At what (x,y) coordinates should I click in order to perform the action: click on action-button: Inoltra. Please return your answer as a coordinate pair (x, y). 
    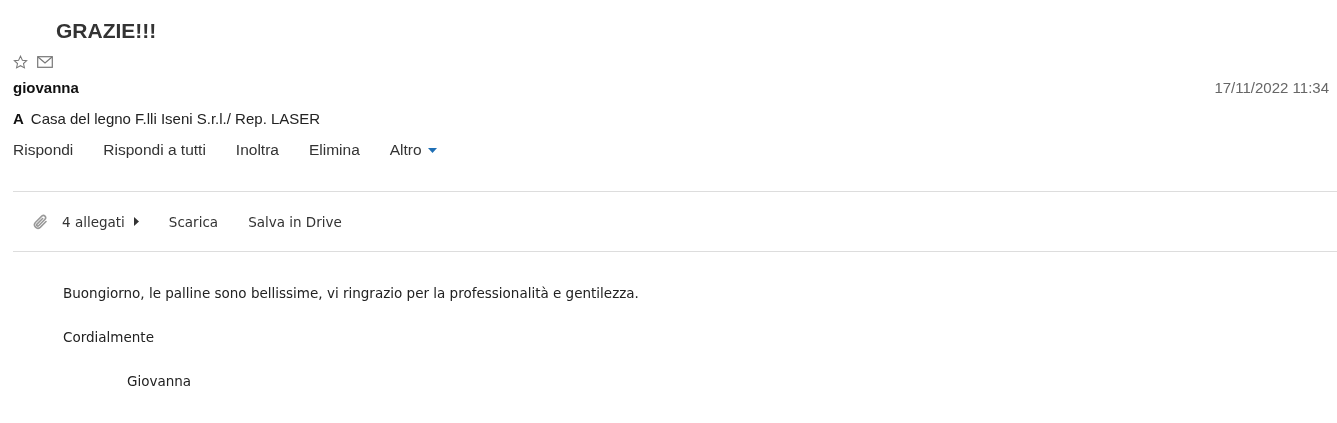
    Looking at the image, I should click on (257, 150).